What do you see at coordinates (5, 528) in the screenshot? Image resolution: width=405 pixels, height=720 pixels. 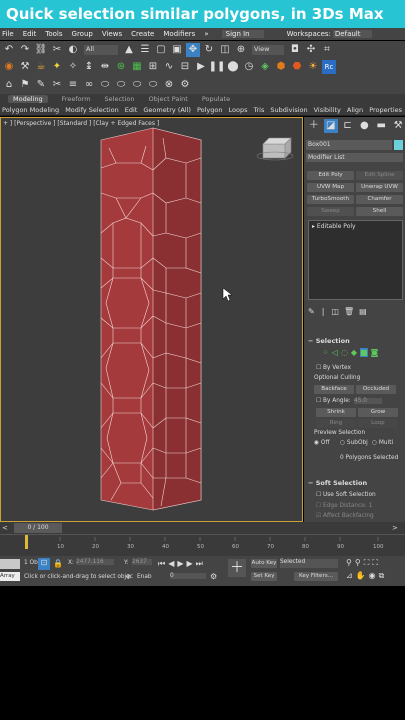 I see `time-slider-left-arrow: <` at bounding box center [5, 528].